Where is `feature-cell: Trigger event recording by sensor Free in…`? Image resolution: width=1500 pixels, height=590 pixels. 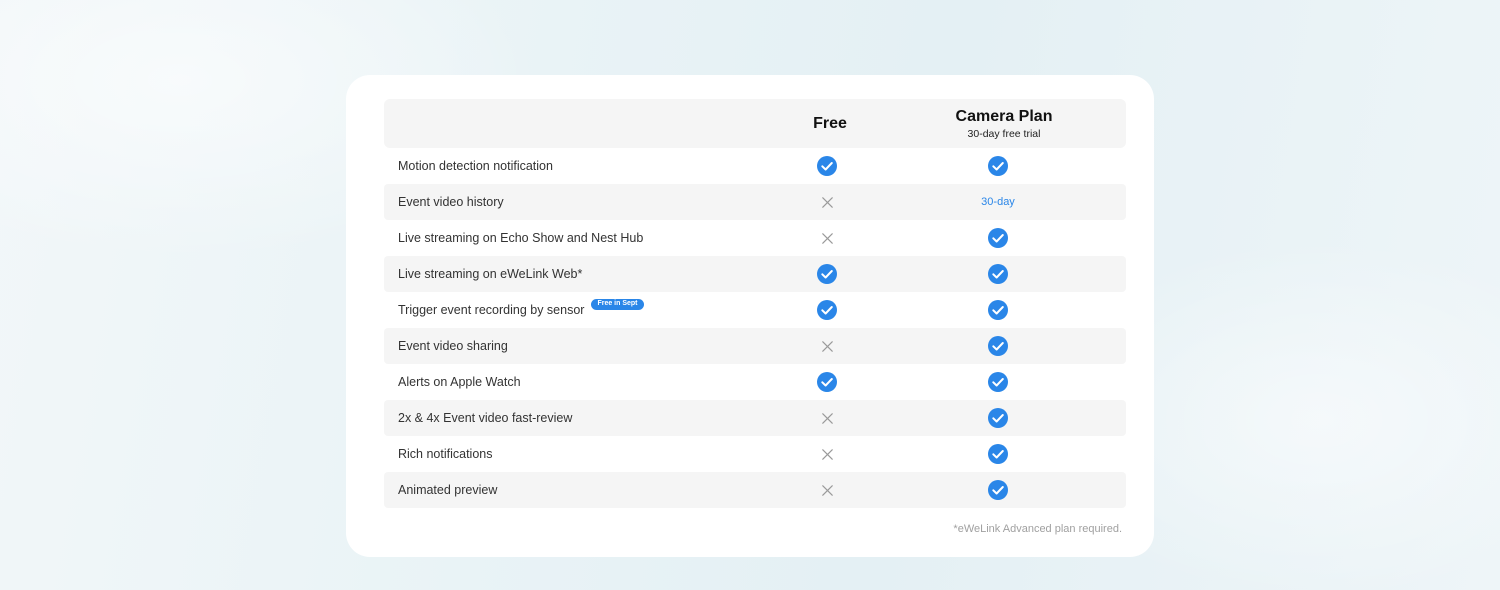 feature-cell: Trigger event recording by sensor Free in… is located at coordinates (521, 310).